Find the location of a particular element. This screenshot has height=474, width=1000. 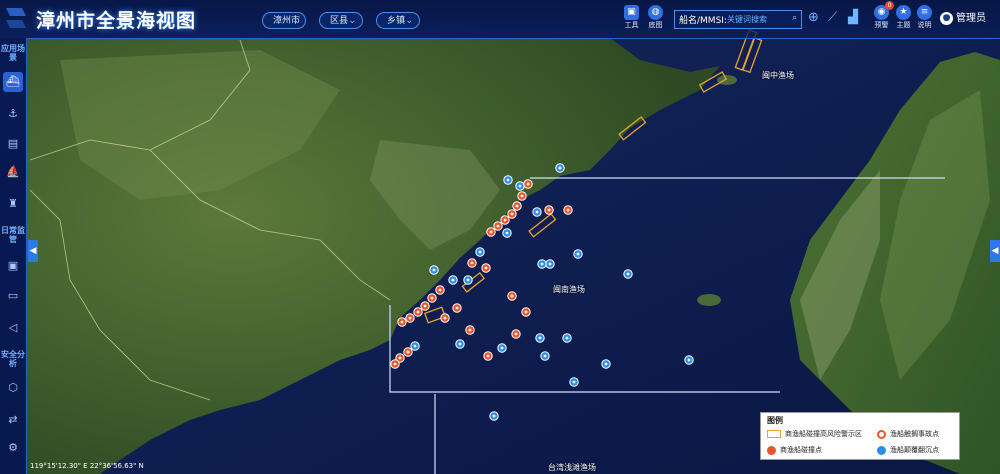

anchor-icon: ⚓ is located at coordinates (13, 114).